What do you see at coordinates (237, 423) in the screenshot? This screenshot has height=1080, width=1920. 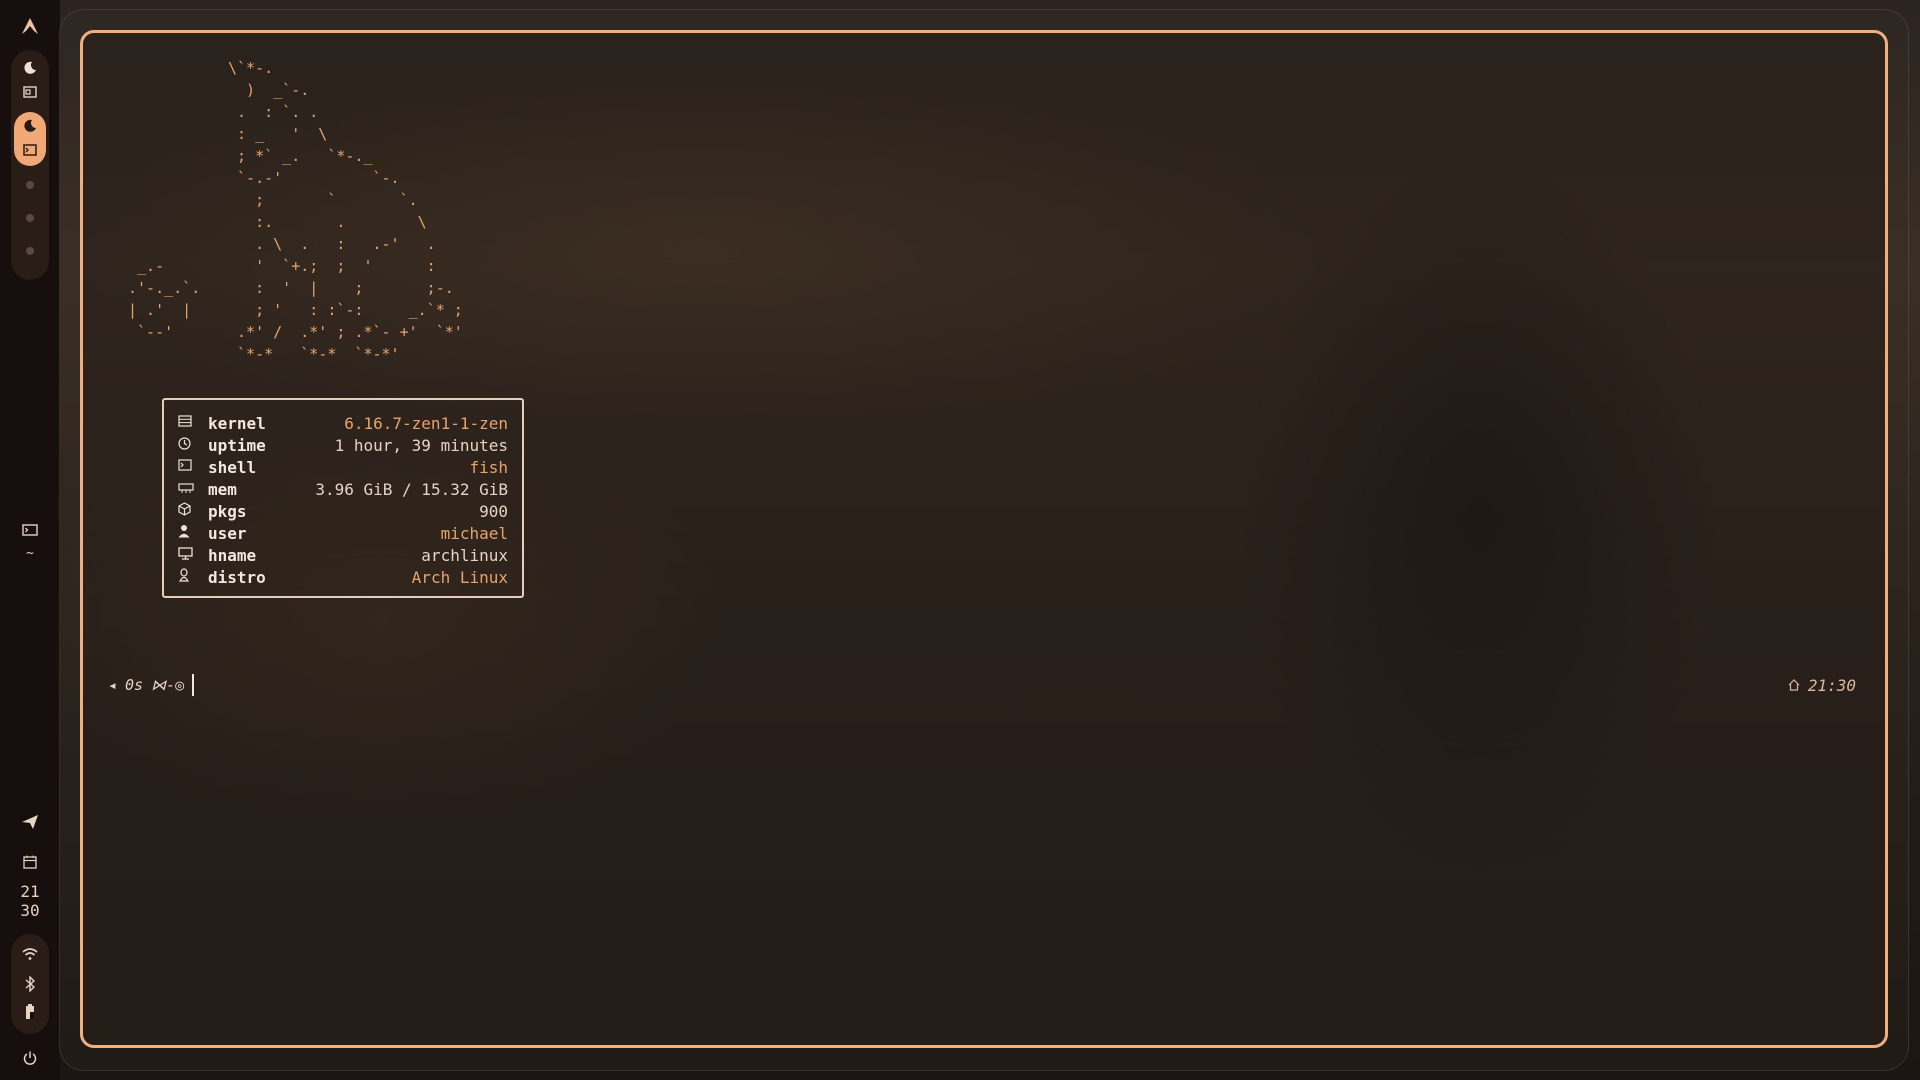 I see `info-key: kernel` at bounding box center [237, 423].